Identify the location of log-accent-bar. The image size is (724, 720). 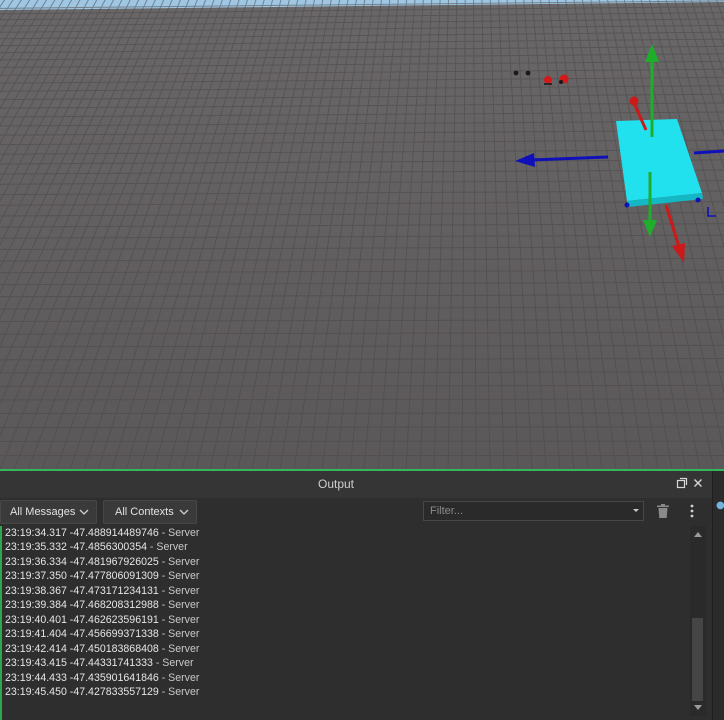
(1, 623).